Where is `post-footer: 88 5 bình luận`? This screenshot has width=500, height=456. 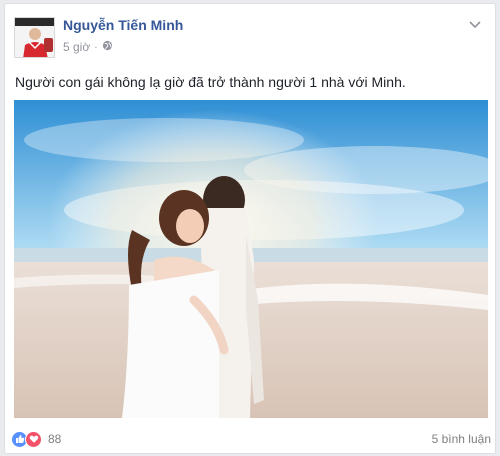
post-footer: 88 5 bình luận is located at coordinates (251, 439).